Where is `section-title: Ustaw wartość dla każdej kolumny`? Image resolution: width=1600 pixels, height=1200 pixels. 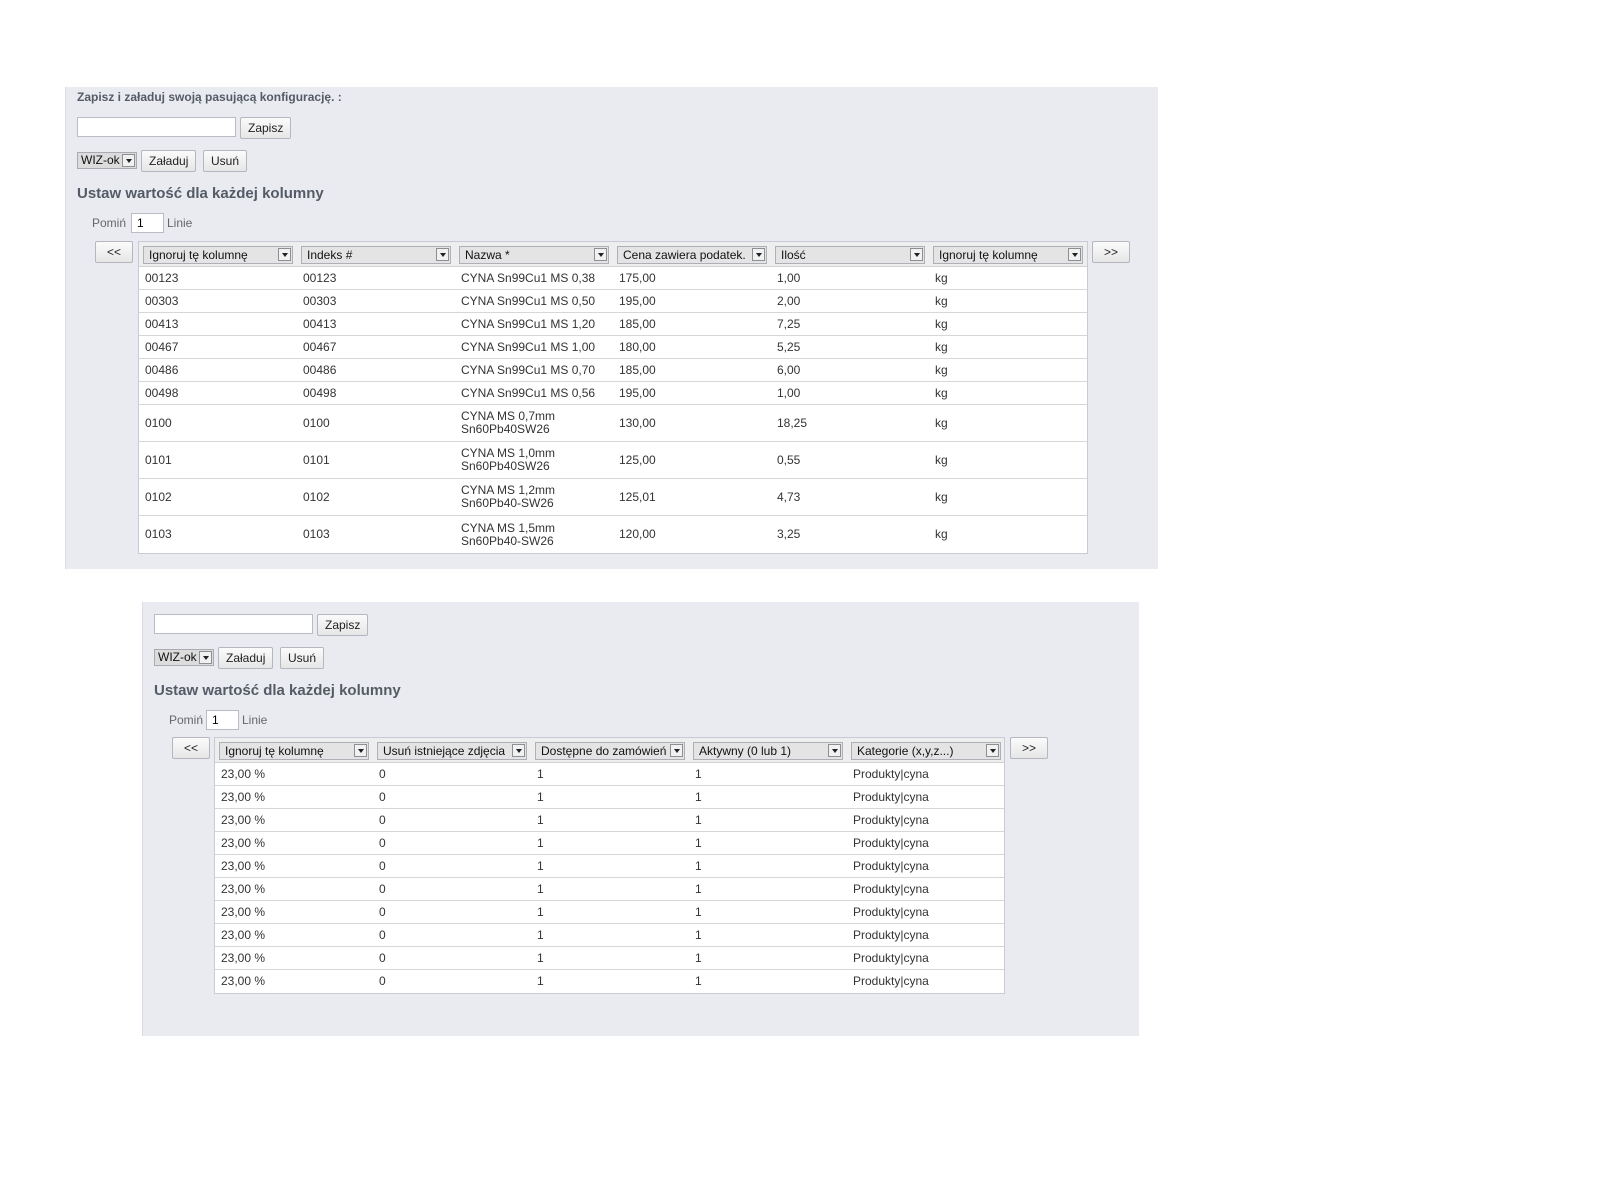
section-title: Ustaw wartość dla każdej kolumny is located at coordinates (277, 690).